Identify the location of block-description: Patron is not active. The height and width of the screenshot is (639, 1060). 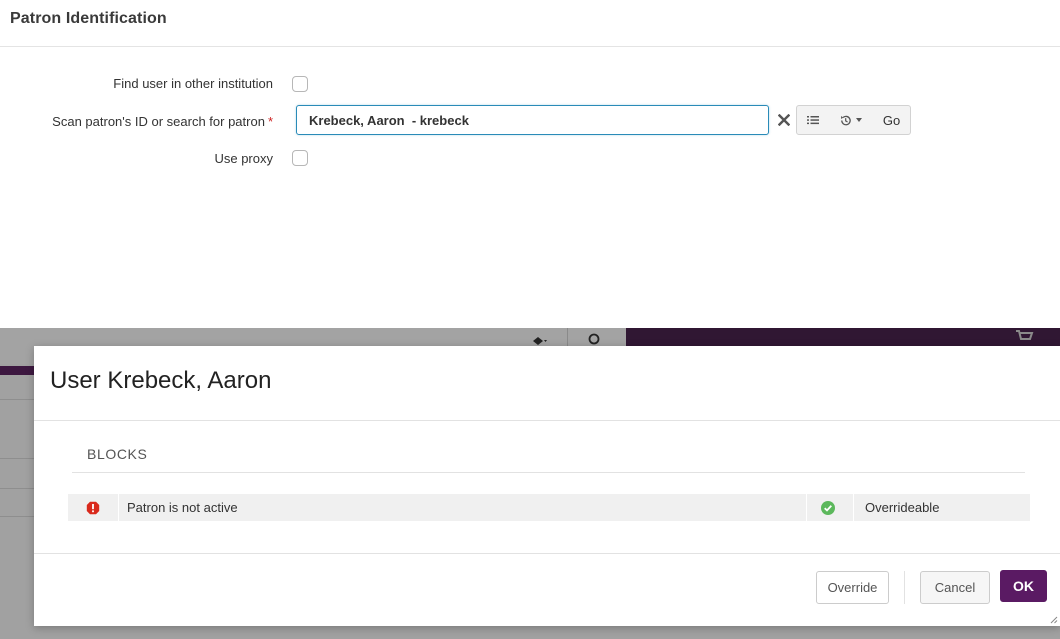
(182, 507).